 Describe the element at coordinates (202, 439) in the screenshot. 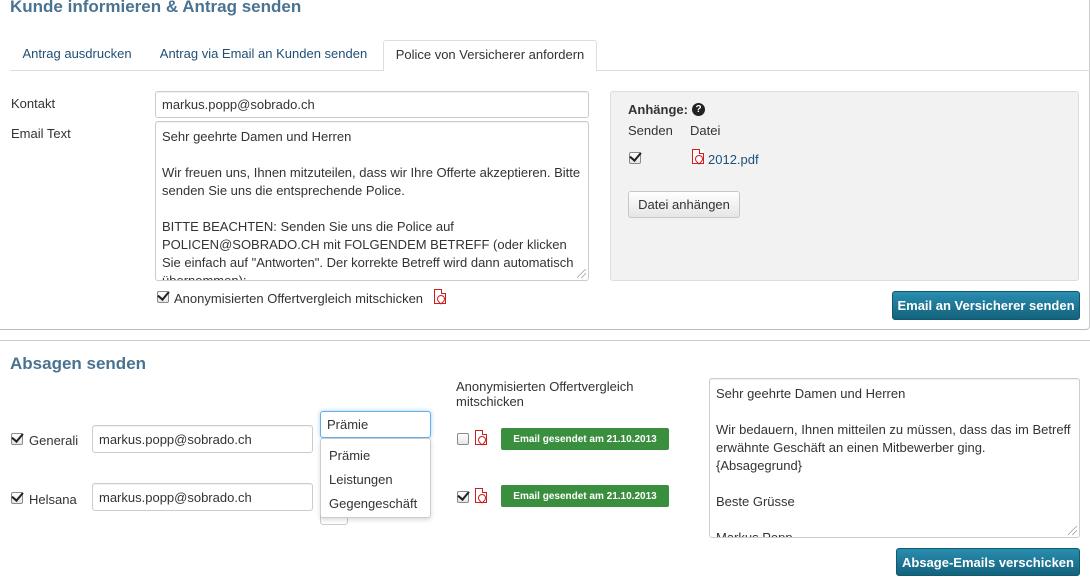

I see `insurer-email-generali: markus.popp@sobrado.ch` at that location.